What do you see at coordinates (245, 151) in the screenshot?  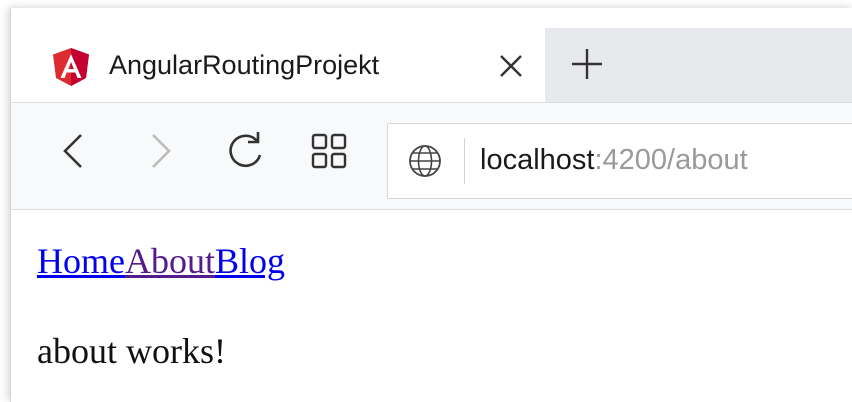 I see `refresh-icon` at bounding box center [245, 151].